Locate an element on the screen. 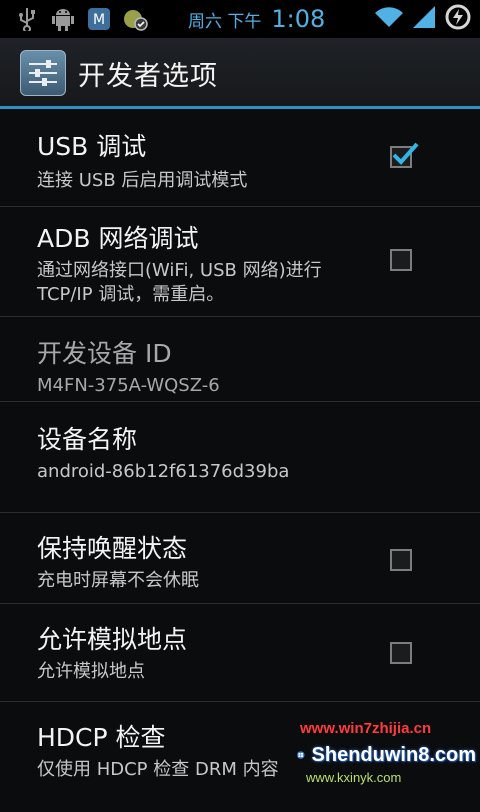  wifi-icon is located at coordinates (389, 19).